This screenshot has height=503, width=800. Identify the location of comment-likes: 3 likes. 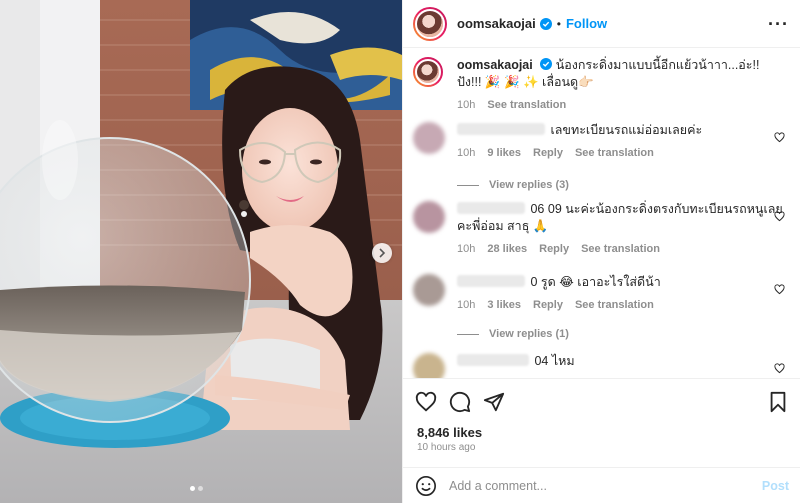
(504, 305).